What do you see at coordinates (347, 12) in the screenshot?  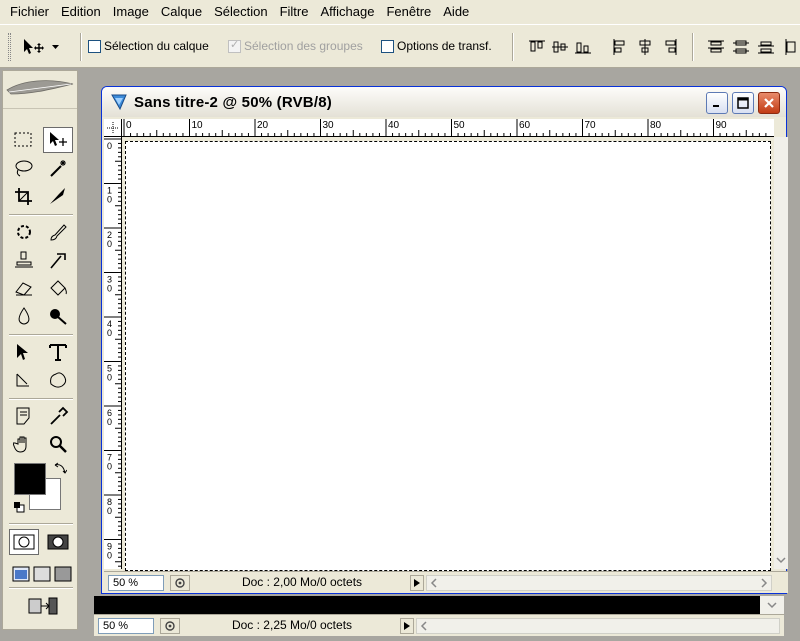 I see `menu-affichage: Affichage` at bounding box center [347, 12].